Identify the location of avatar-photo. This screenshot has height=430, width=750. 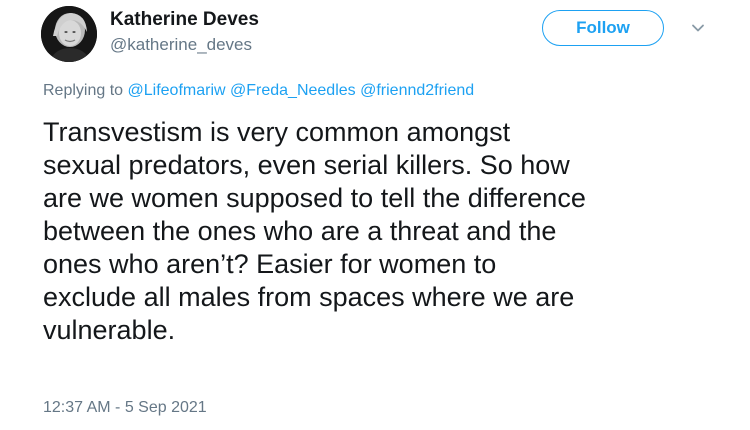
(69, 34).